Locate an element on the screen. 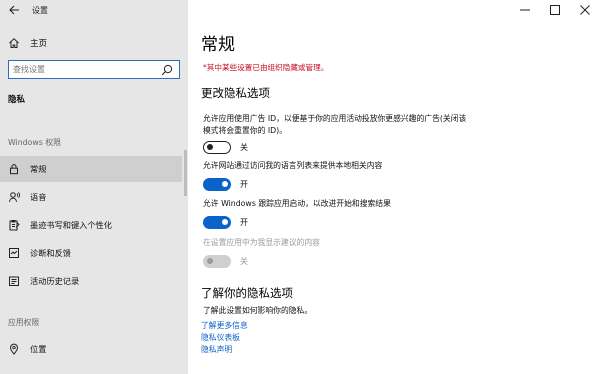 The height and width of the screenshot is (374, 600). window-controls is located at coordinates (555, 10).